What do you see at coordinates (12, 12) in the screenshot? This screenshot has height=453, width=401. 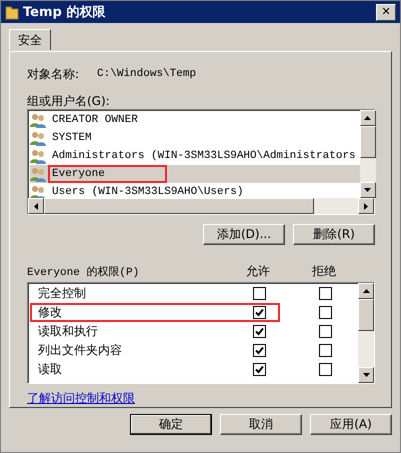 I see `folder-icon` at bounding box center [12, 12].